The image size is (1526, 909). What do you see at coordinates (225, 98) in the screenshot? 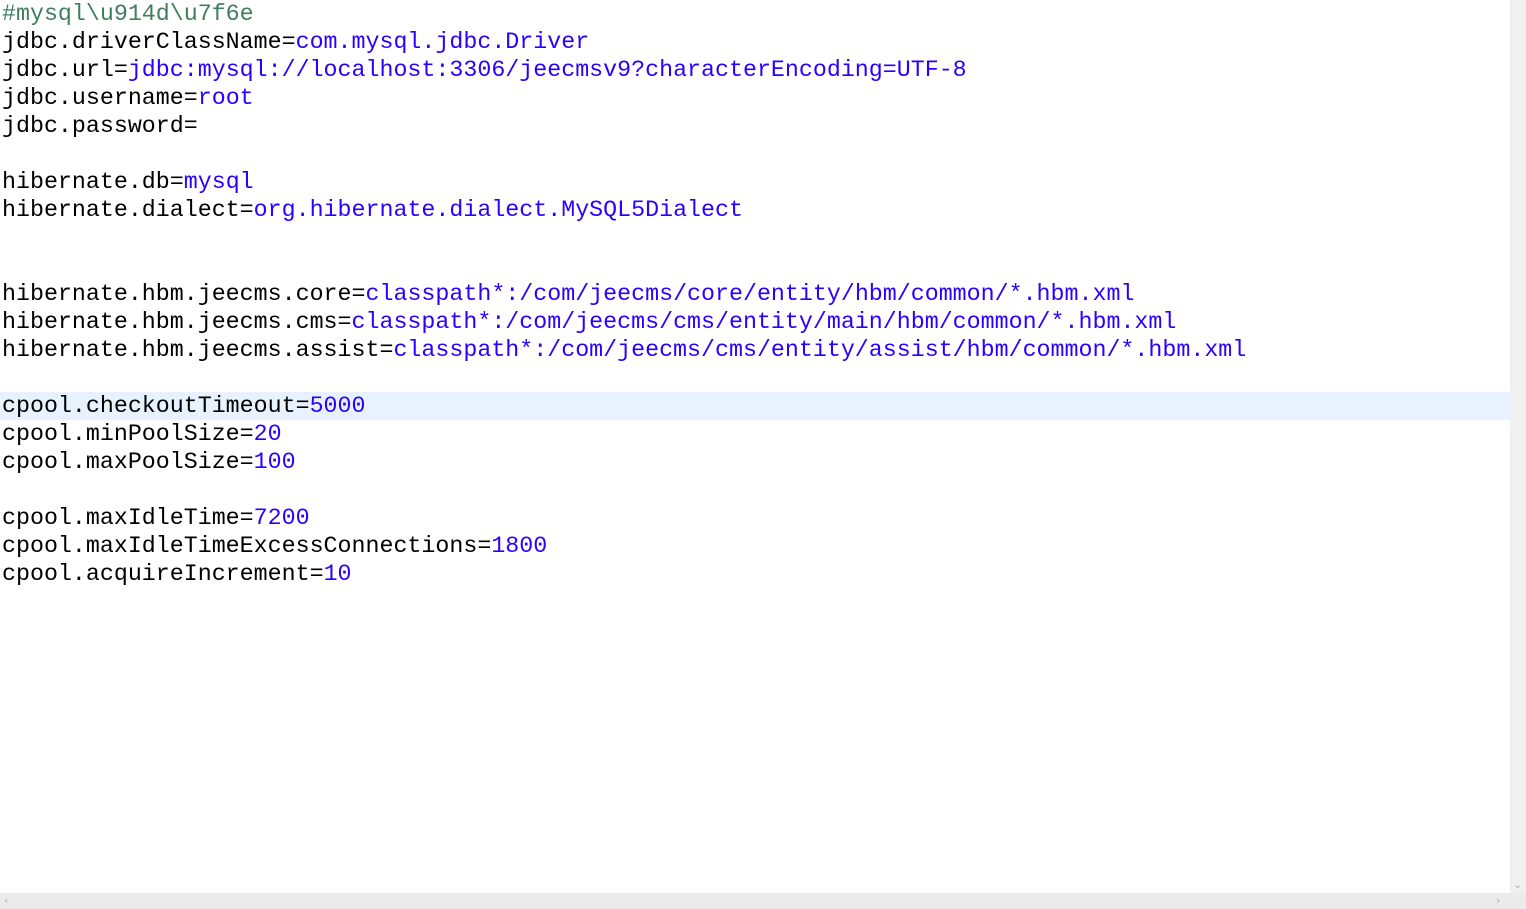
I see `property-value: root` at bounding box center [225, 98].